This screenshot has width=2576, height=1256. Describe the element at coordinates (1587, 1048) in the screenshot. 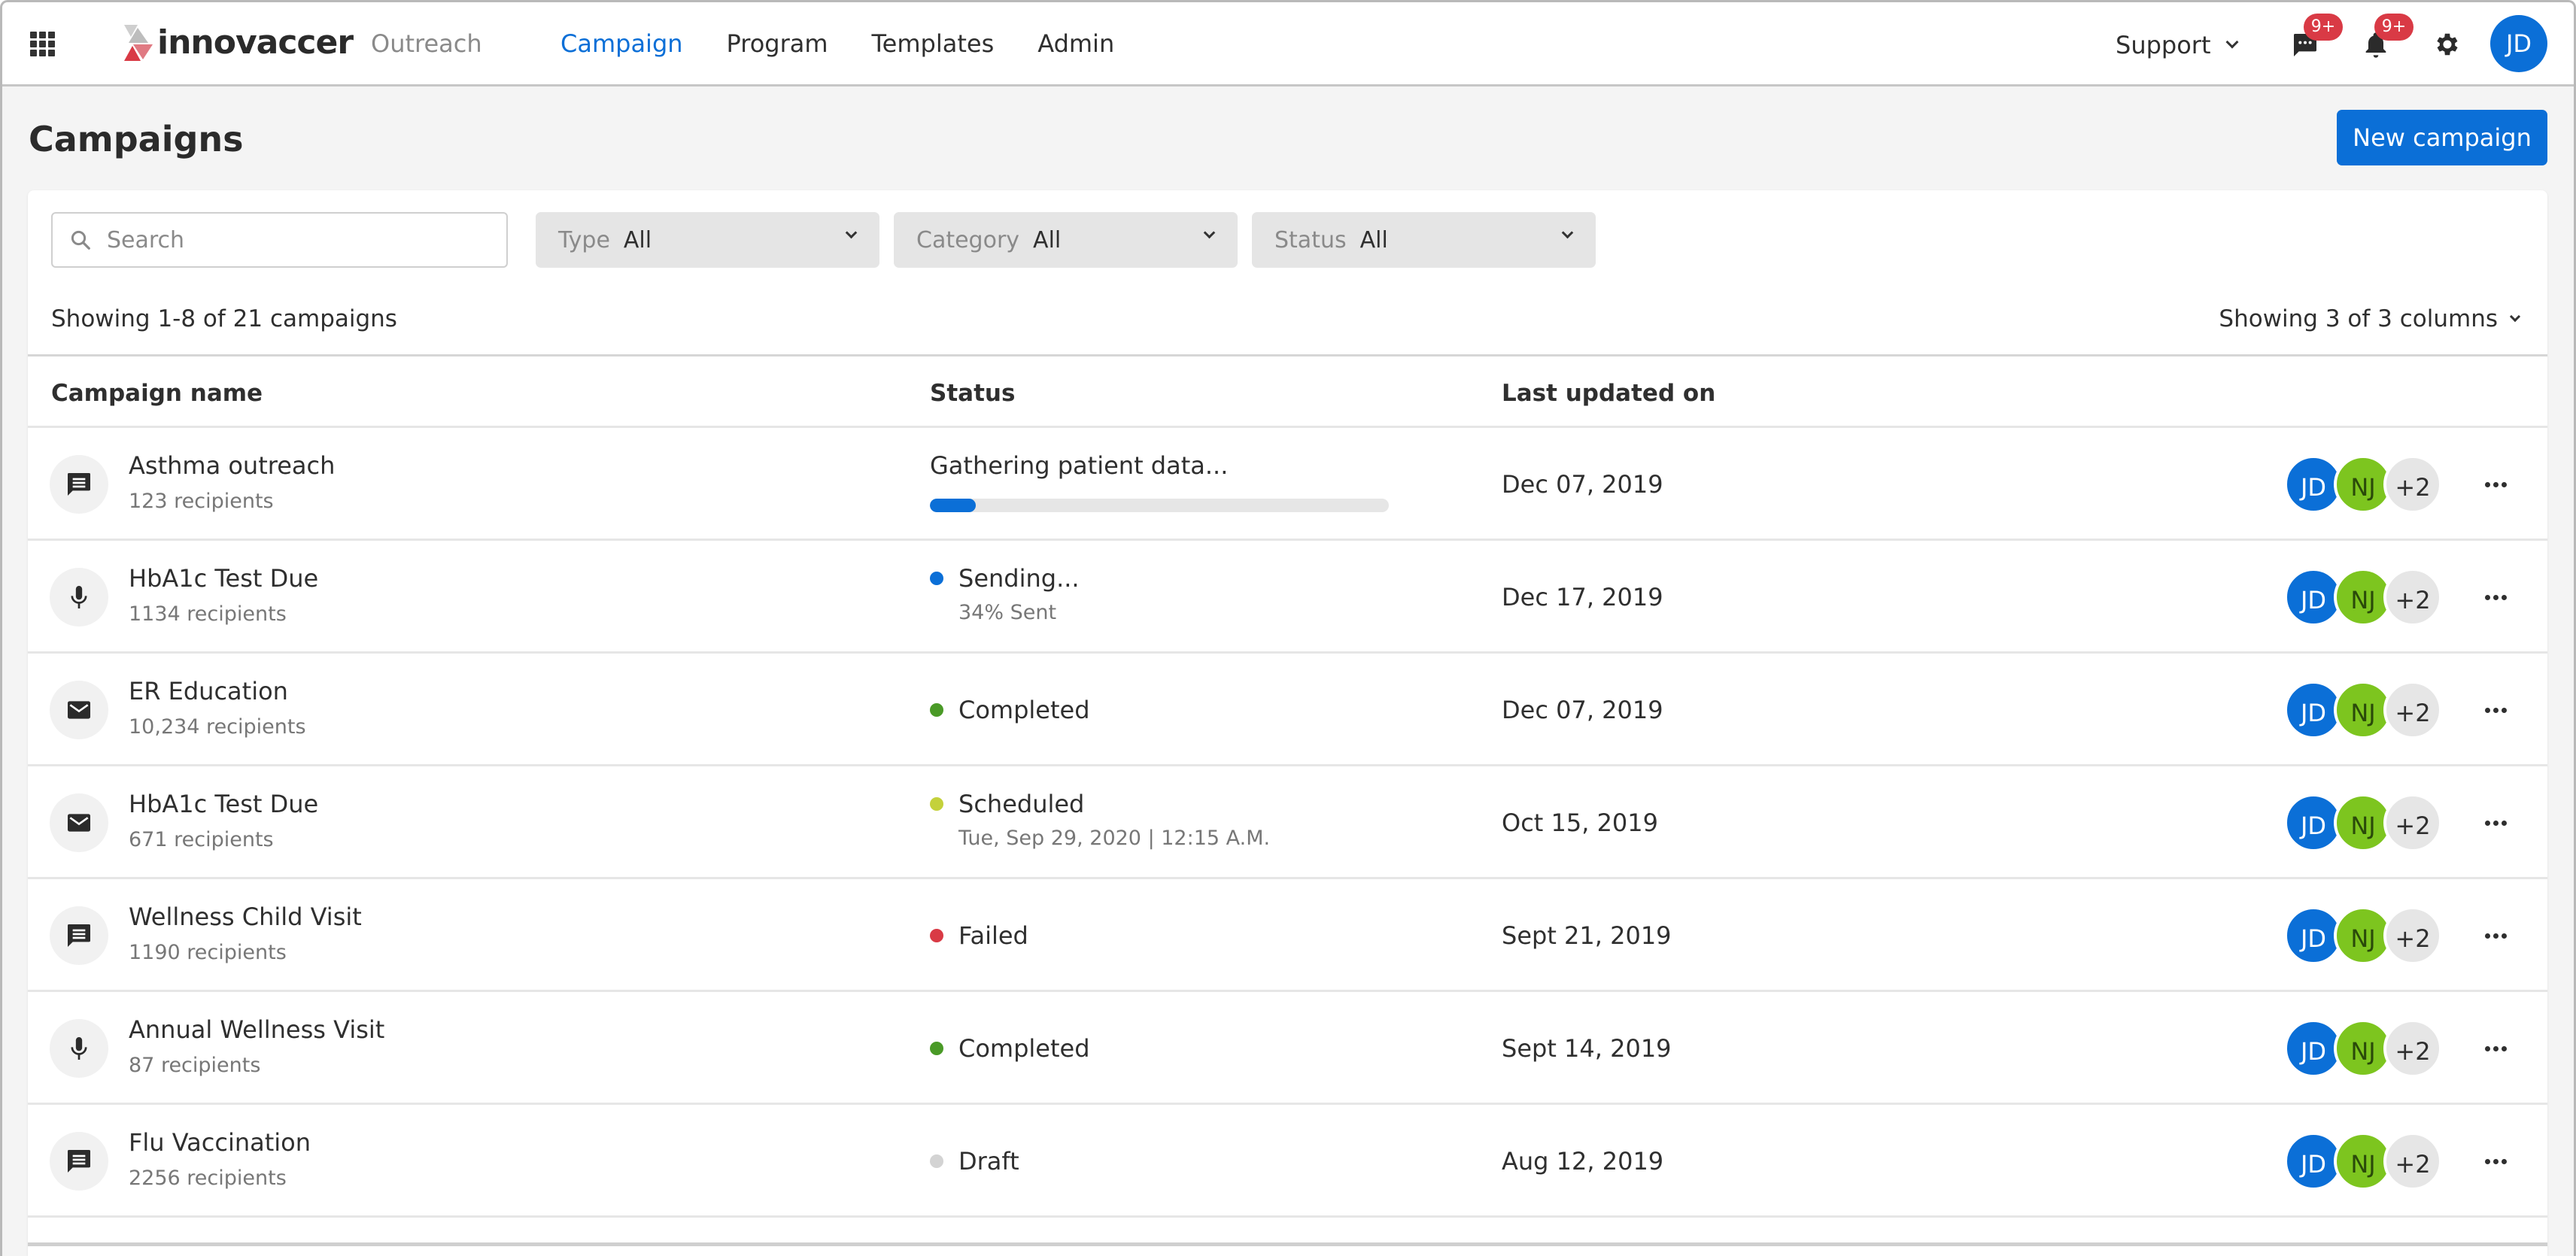

I see `last-updated-date: Sept 14, 2019` at that location.